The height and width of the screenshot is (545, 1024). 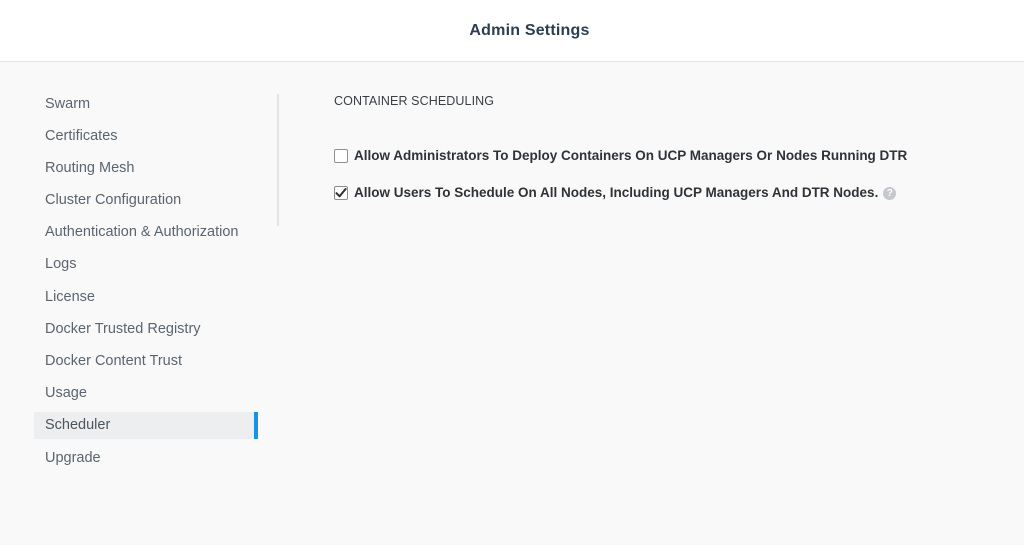 What do you see at coordinates (146, 264) in the screenshot?
I see `sidebar-item-logs: Logs` at bounding box center [146, 264].